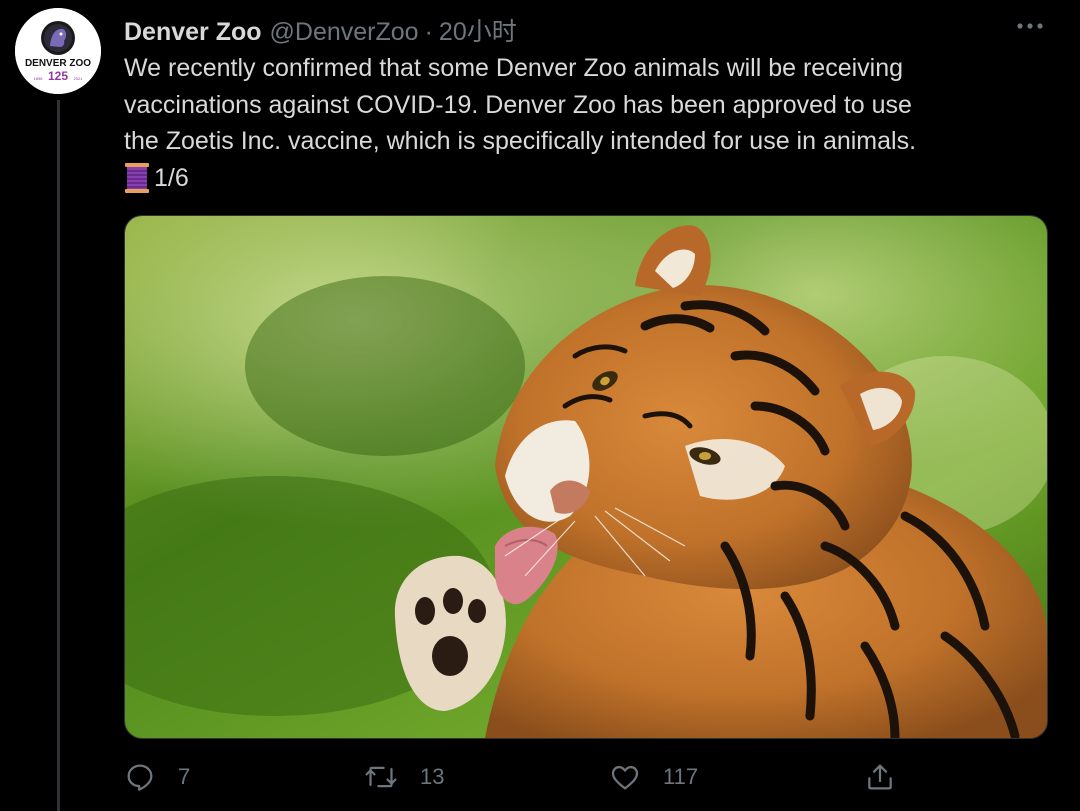  I want to click on more-dots-icon, so click(1030, 26).